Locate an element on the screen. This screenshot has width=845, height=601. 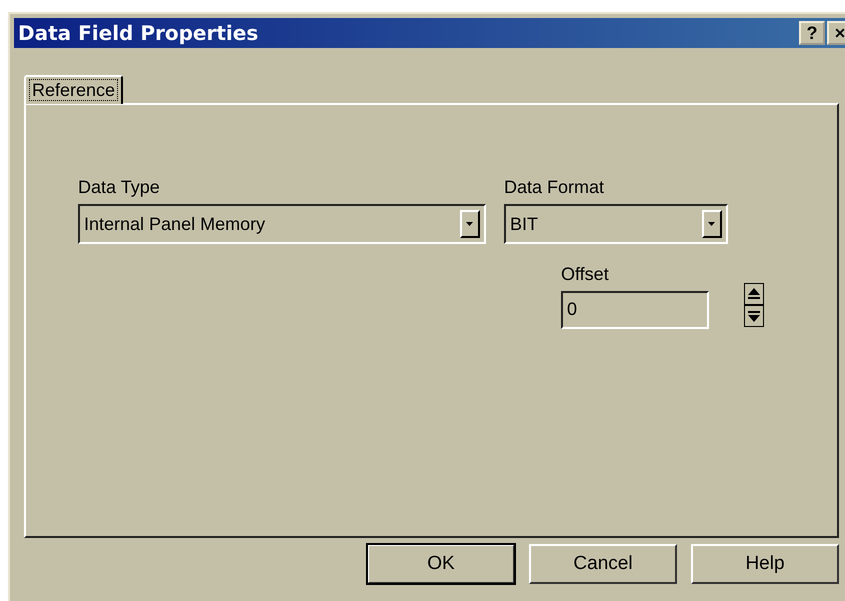
spinner-buttons is located at coordinates (754, 305).